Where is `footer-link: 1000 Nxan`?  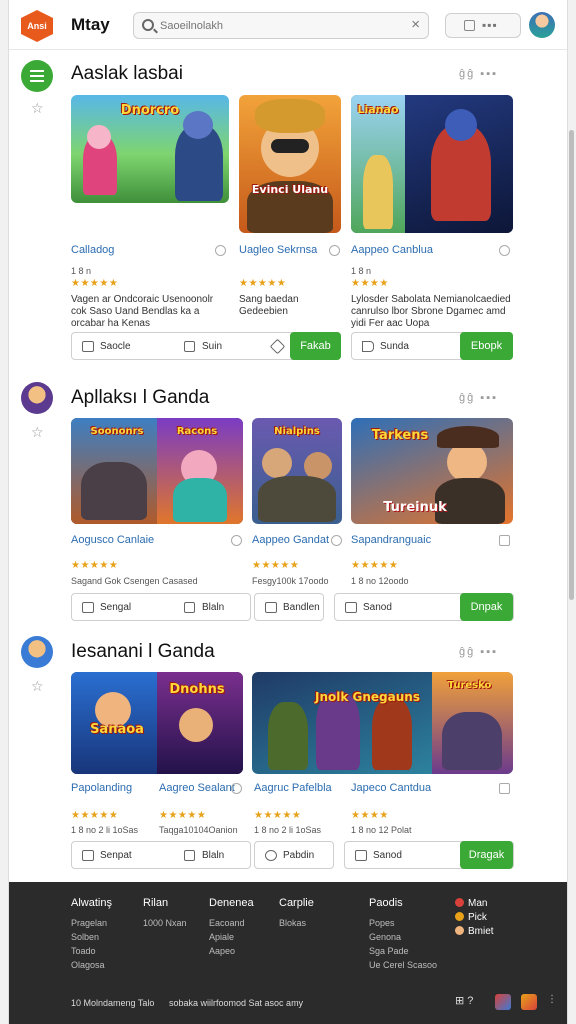
footer-link: 1000 Nxan is located at coordinates (165, 923).